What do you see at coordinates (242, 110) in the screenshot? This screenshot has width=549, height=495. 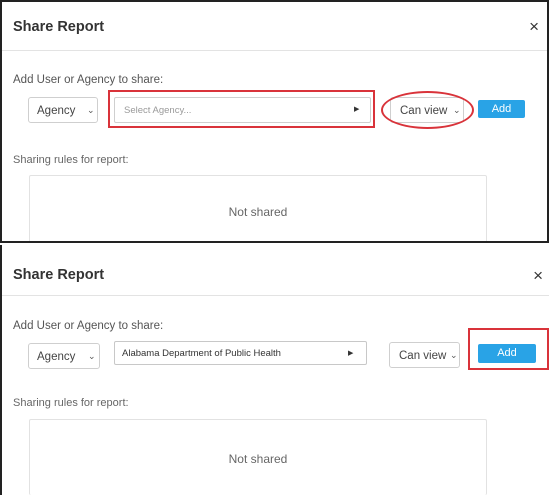 I see `agency-select-input: Select Agency... ▶` at bounding box center [242, 110].